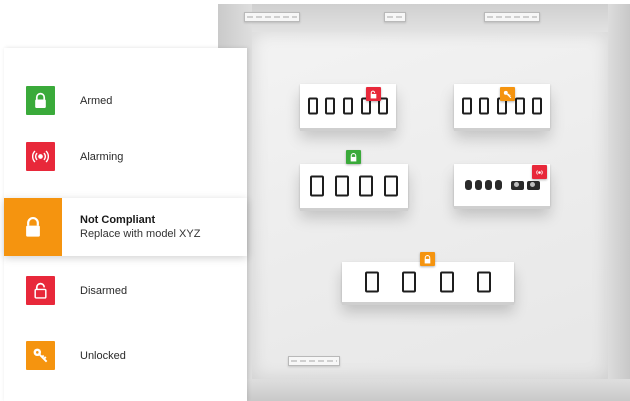 The width and height of the screenshot is (630, 401). What do you see at coordinates (104, 291) in the screenshot?
I see `legend-label: Disarmed` at bounding box center [104, 291].